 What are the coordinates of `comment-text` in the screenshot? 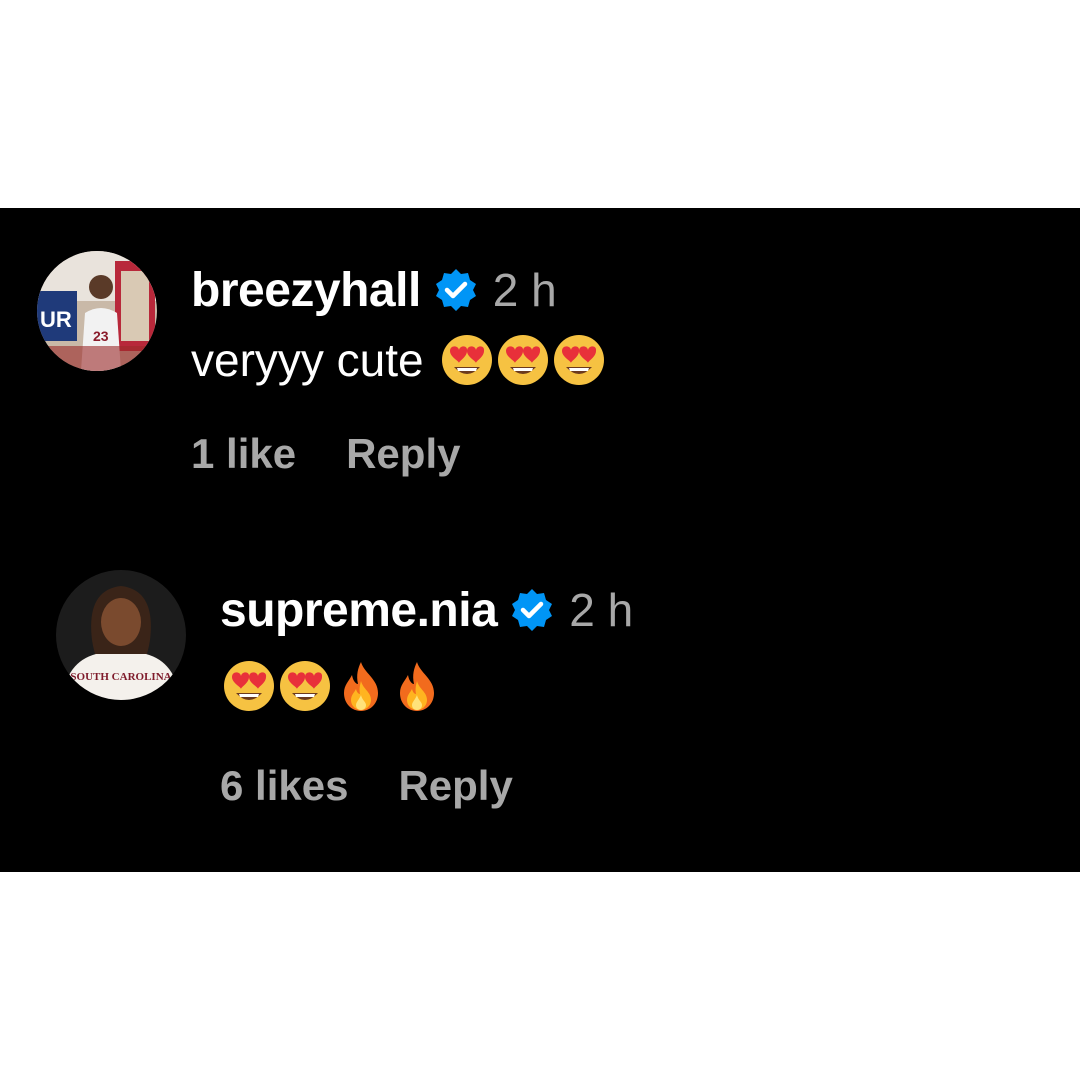 It's located at (332, 686).